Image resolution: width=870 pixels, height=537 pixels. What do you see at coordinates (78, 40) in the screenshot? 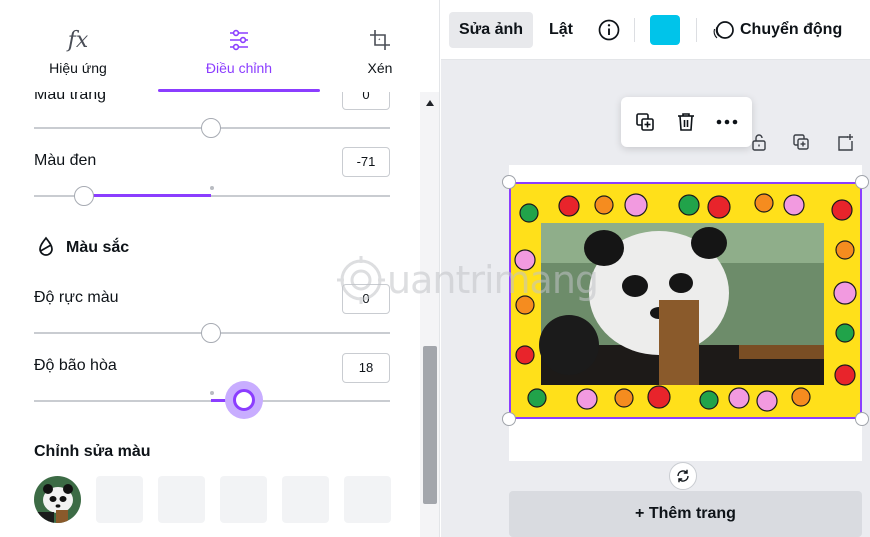
I see `fx-icon: fx` at bounding box center [78, 40].